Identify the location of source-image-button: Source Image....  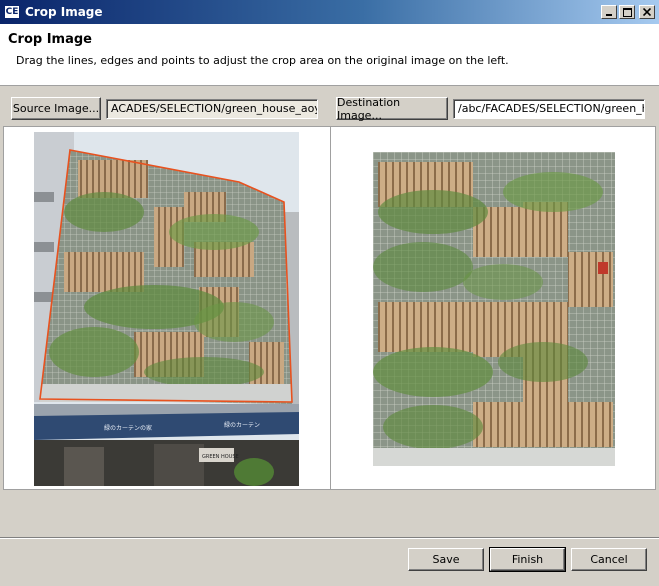
(56, 108).